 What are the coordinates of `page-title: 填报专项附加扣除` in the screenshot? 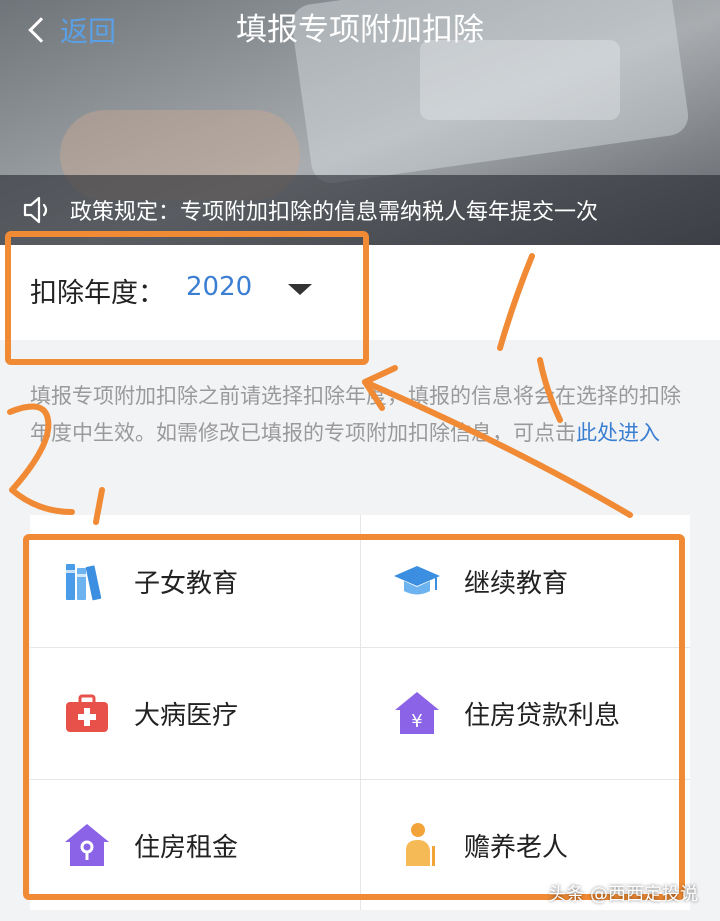 It's located at (360, 30).